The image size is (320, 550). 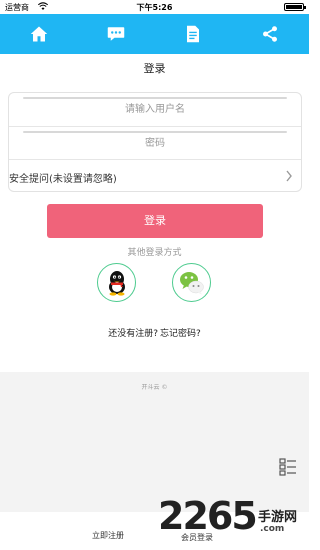 I want to click on account-links: 还没有注册? 忘记密码?, so click(x=154, y=332).